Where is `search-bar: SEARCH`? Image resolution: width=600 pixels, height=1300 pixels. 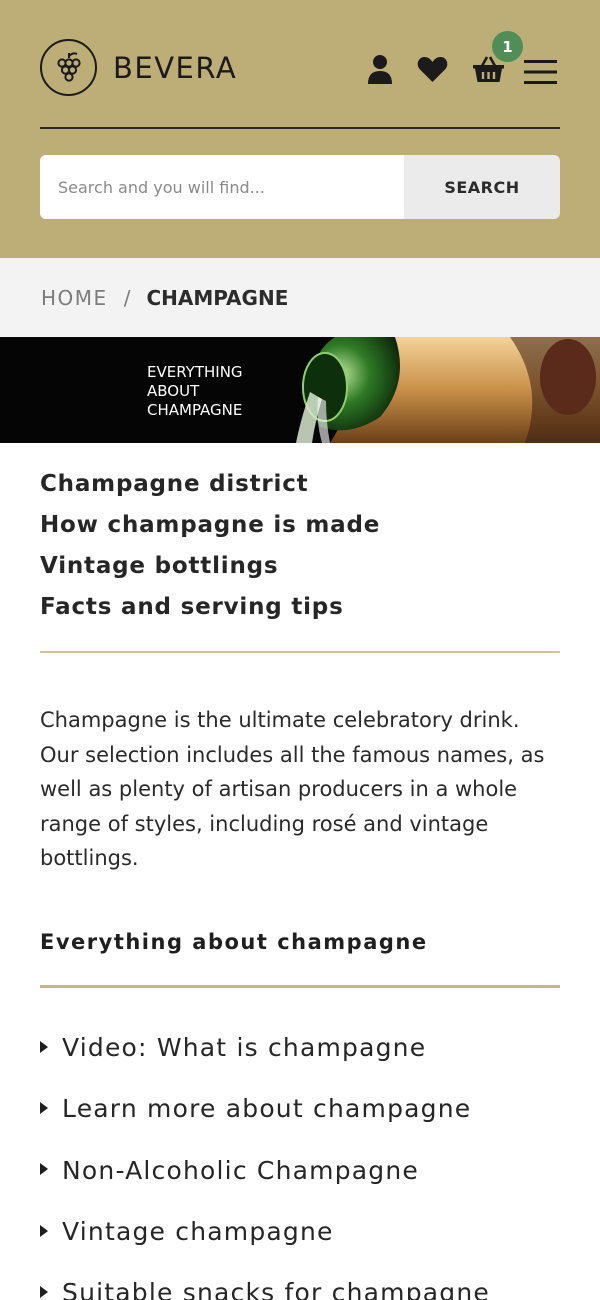 search-bar: SEARCH is located at coordinates (300, 187).